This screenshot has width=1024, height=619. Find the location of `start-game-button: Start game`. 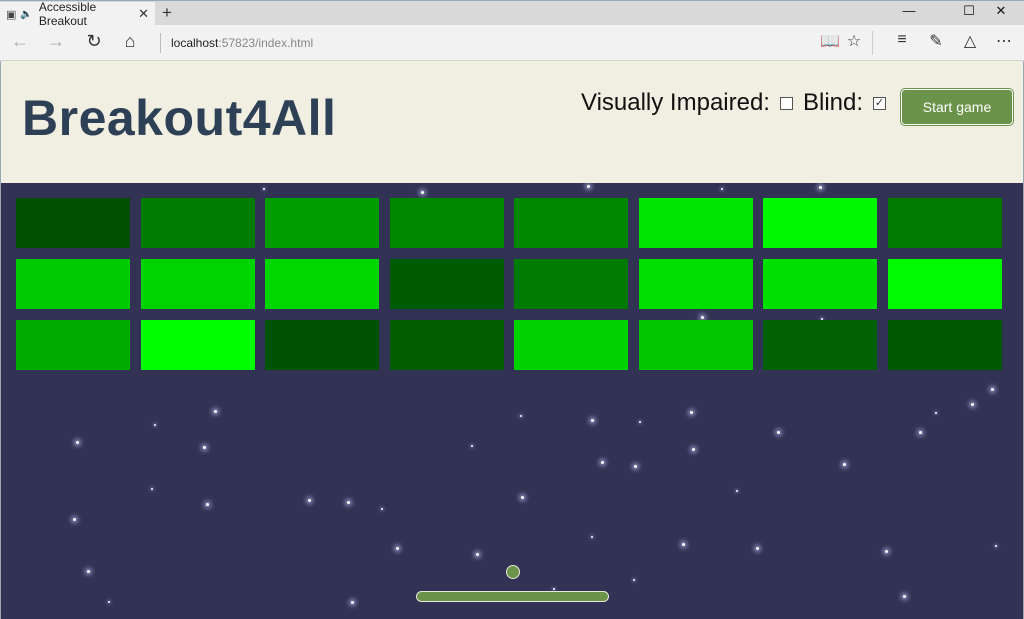

start-game-button: Start game is located at coordinates (957, 107).